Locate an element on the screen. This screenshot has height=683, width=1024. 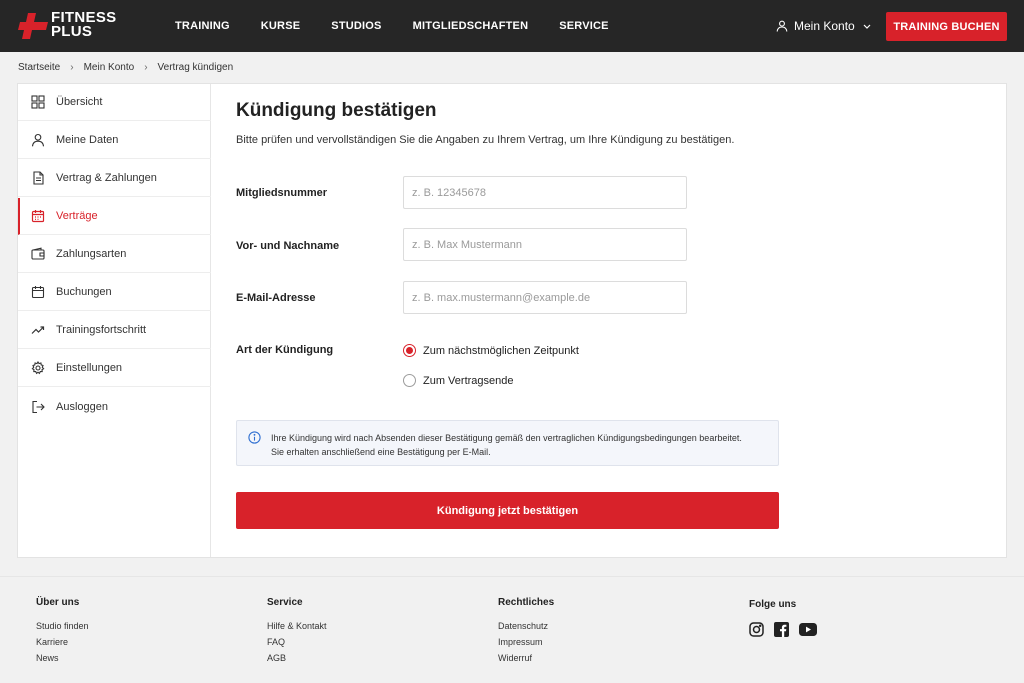
account-menu: Mein Konto is located at coordinates (823, 26).